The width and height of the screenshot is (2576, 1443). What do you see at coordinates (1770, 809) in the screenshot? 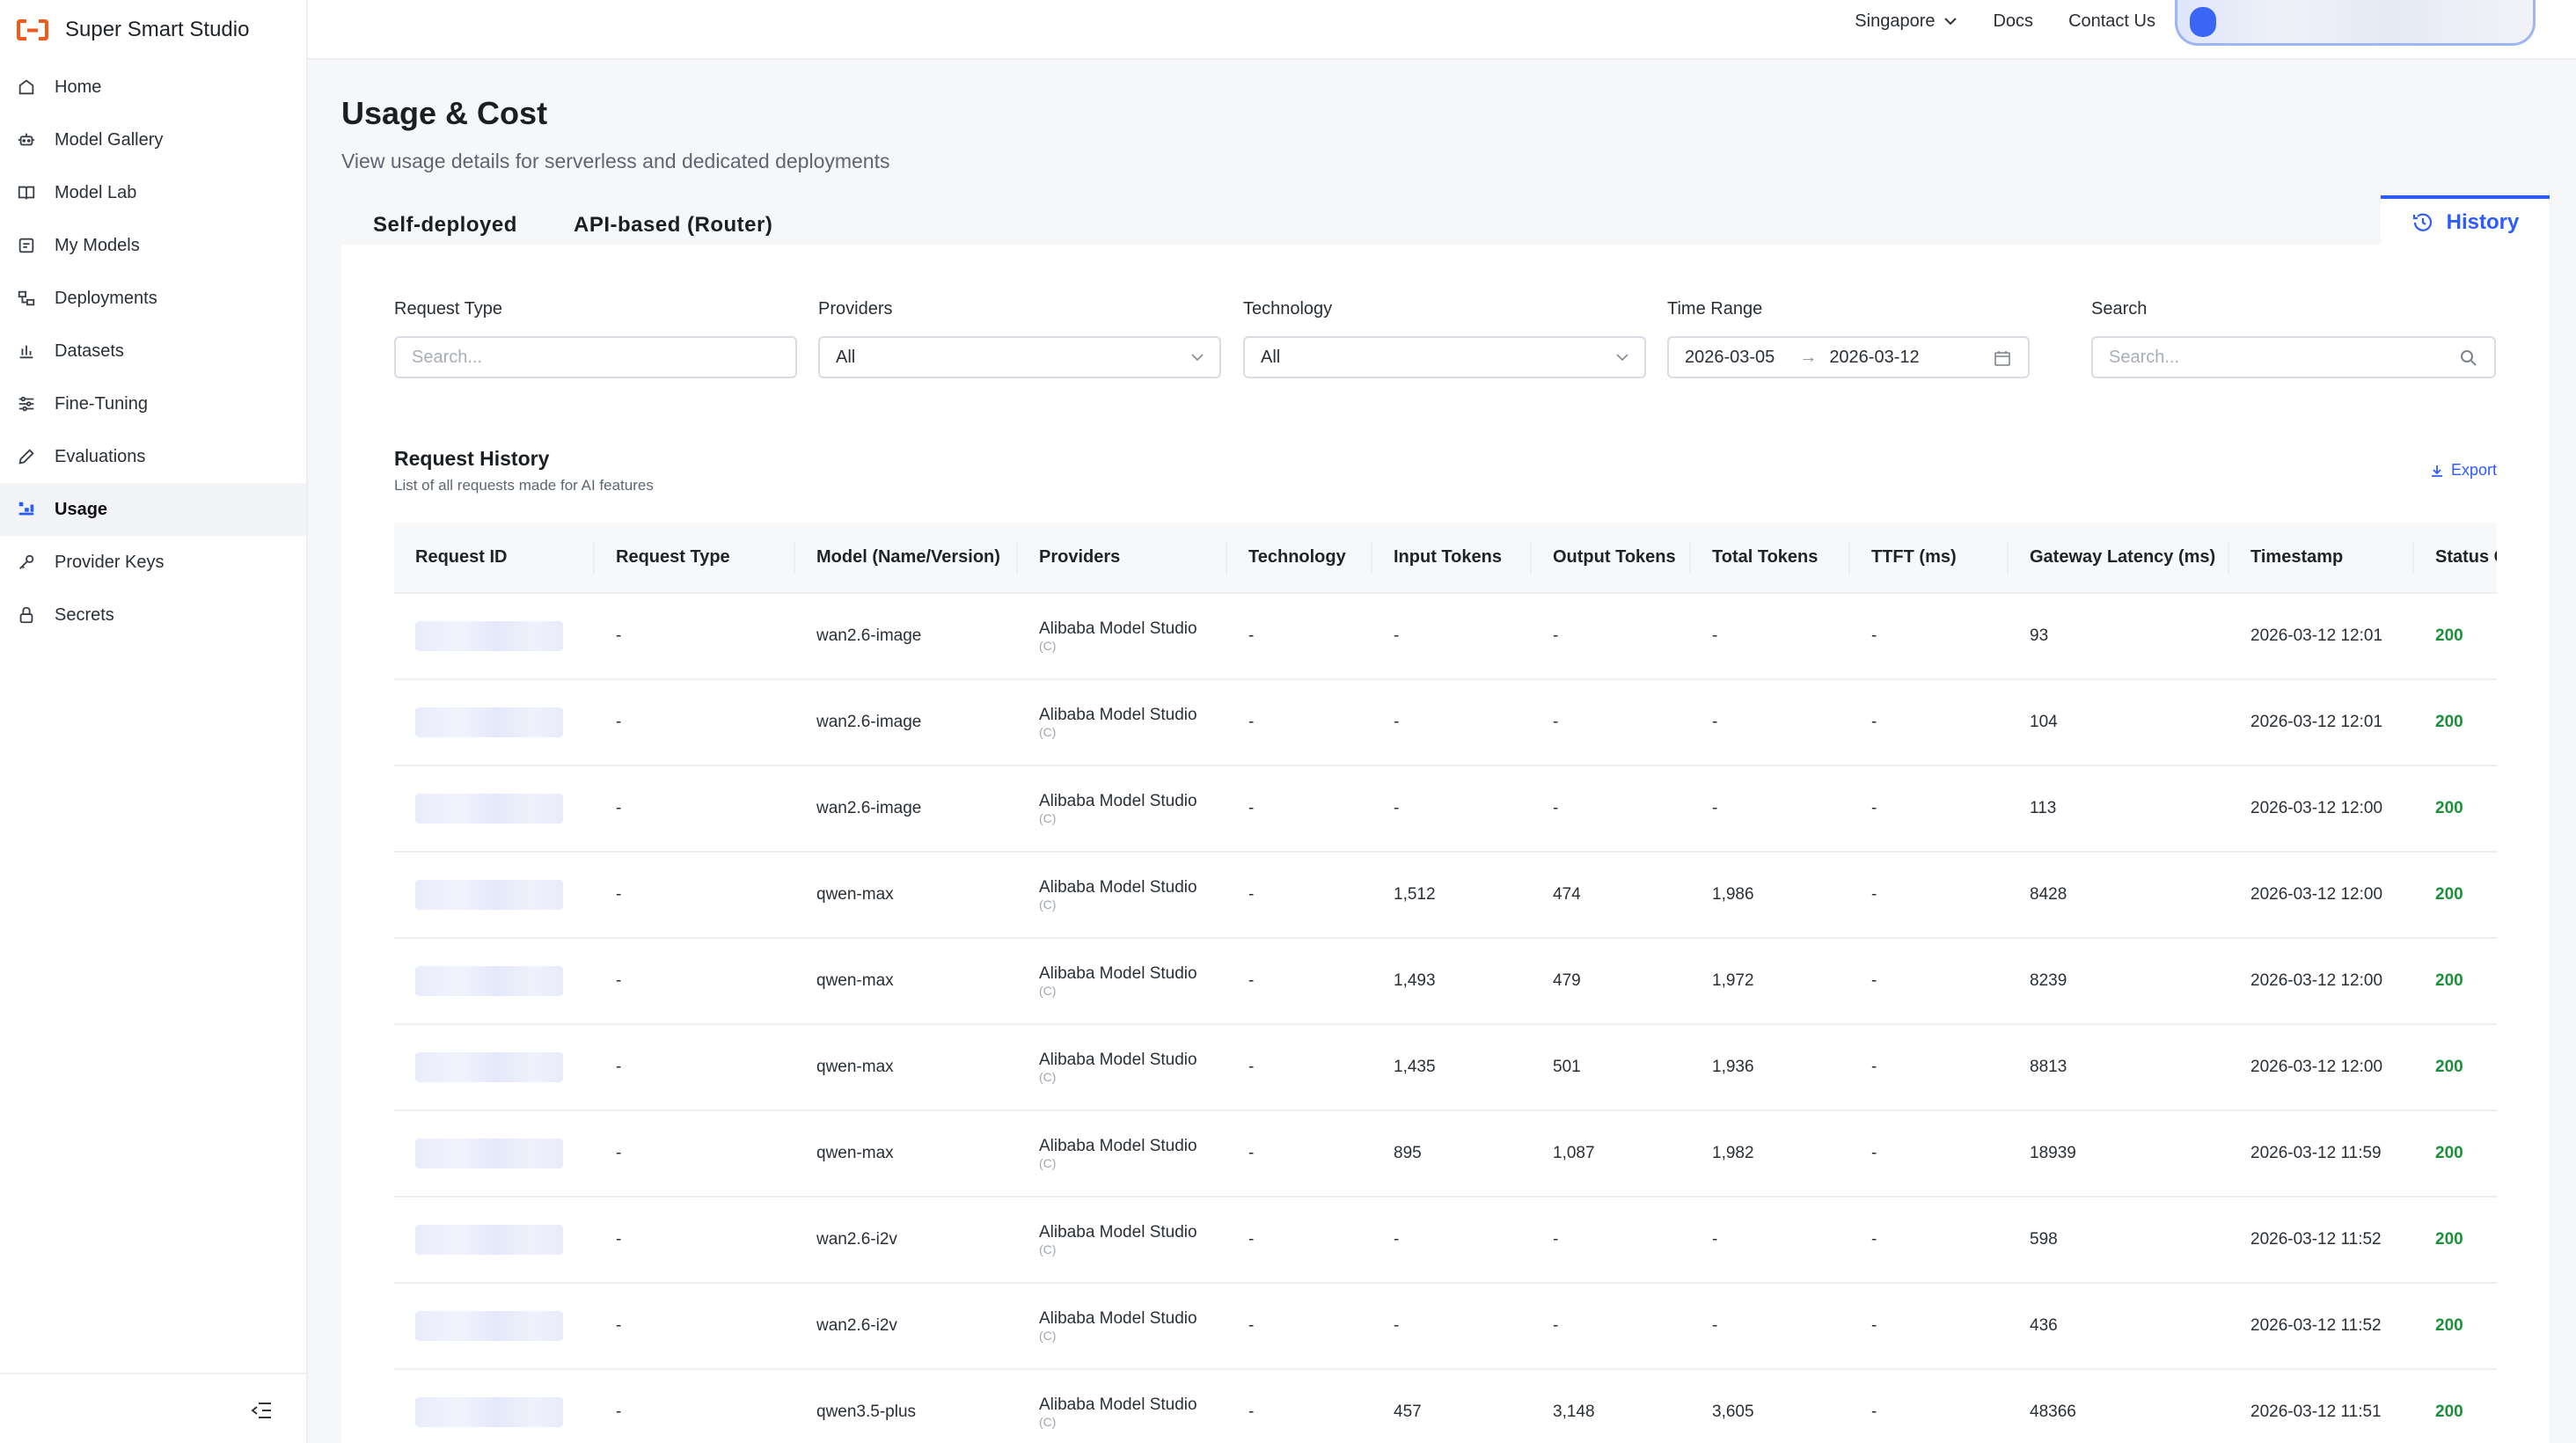
I see `total-tokens-cell: -` at bounding box center [1770, 809].